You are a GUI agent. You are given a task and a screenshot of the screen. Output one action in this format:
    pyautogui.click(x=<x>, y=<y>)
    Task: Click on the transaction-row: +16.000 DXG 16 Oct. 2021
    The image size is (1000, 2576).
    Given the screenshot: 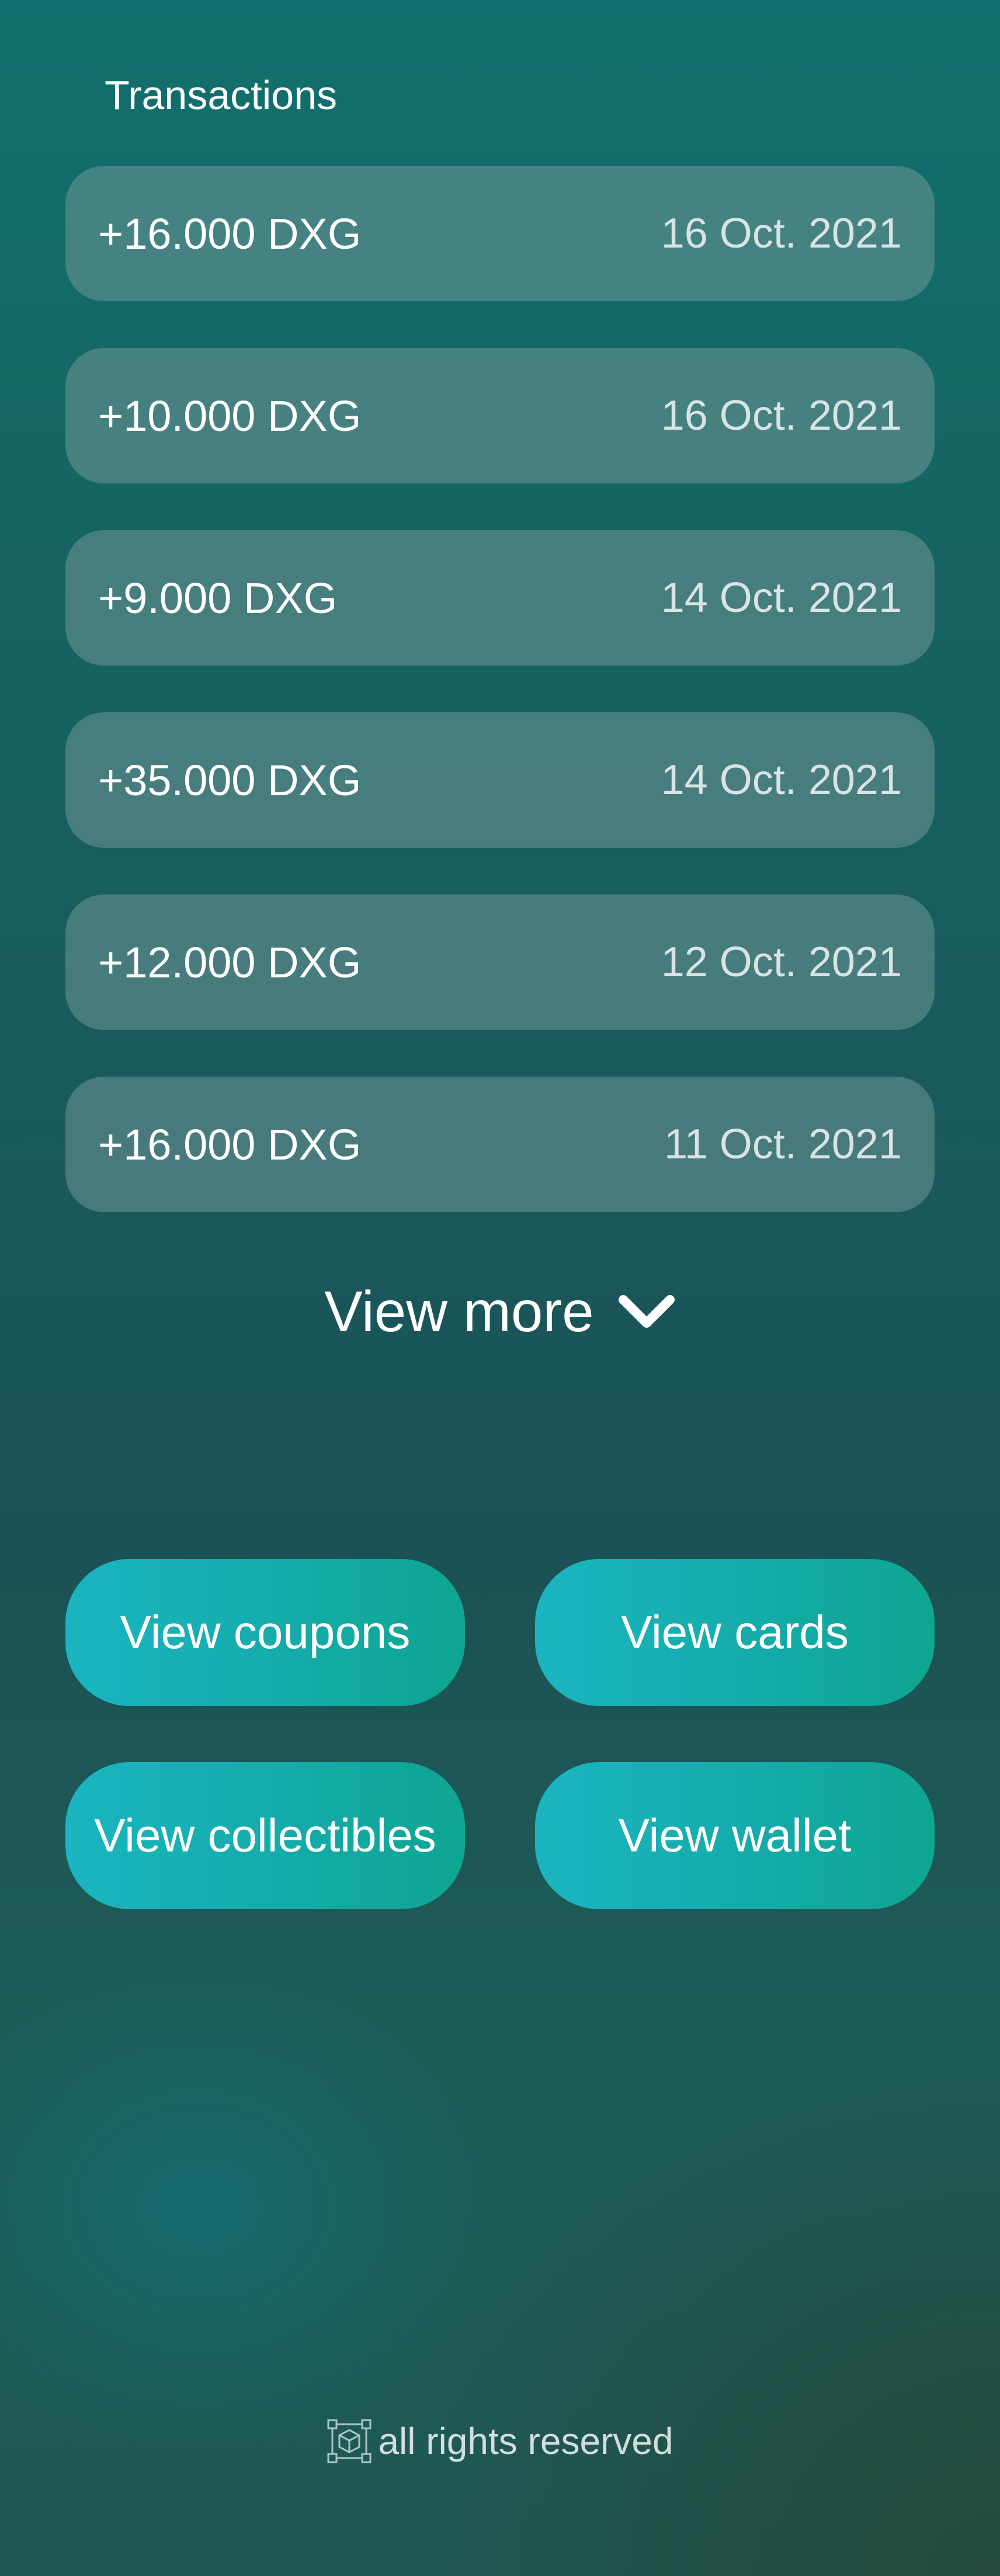 What is the action you would take?
    pyautogui.click(x=500, y=233)
    